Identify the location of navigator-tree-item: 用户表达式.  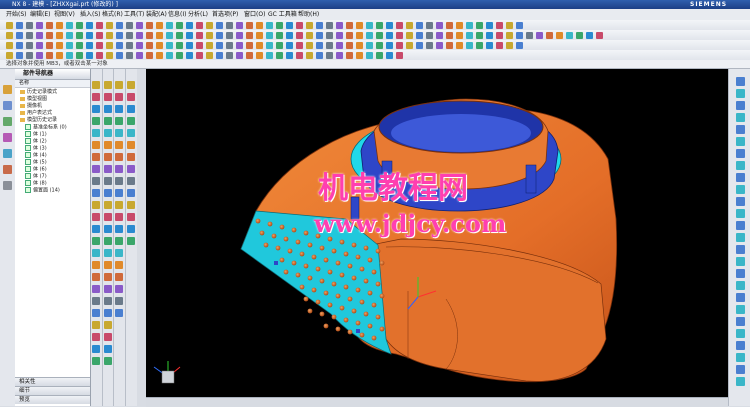
(36, 113).